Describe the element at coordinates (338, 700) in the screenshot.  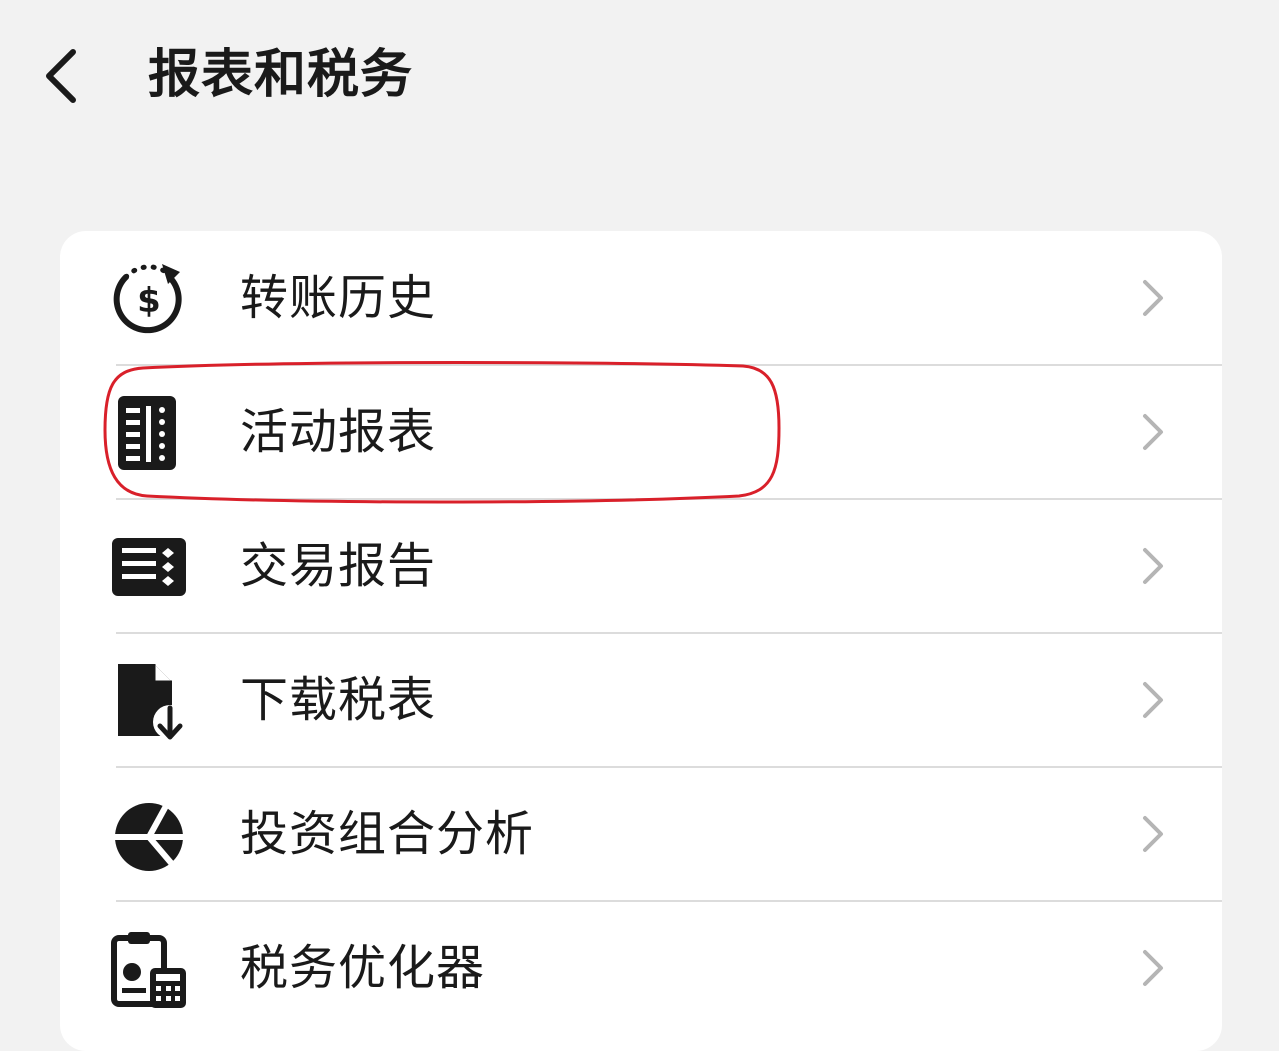
I see `menu-item-label: 下载税表` at that location.